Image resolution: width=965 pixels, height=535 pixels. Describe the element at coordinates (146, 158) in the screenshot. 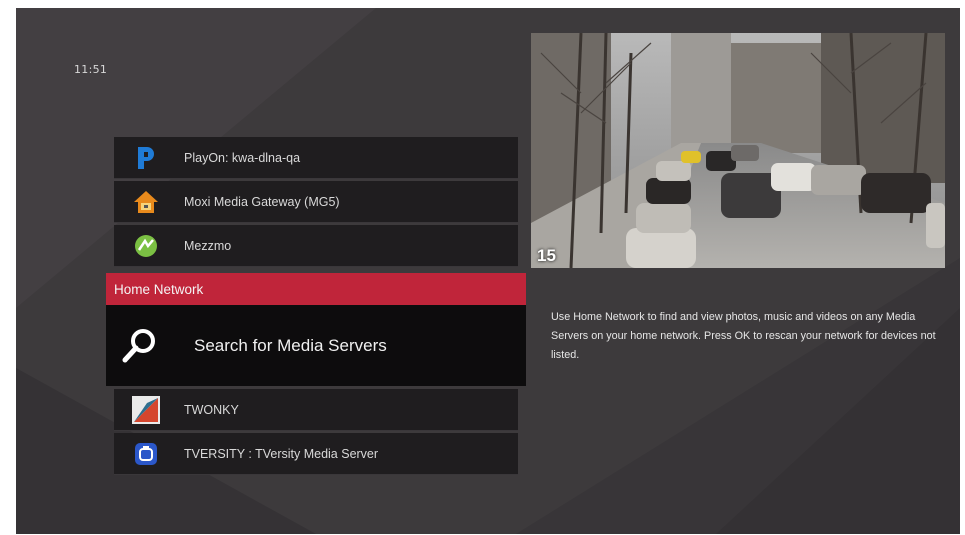

I see `playon-icon` at that location.